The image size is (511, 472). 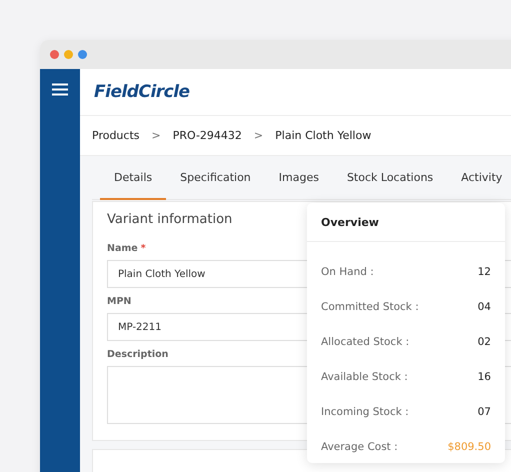 I want to click on breadcrumb-item: Plain Cloth Yellow, so click(x=323, y=135).